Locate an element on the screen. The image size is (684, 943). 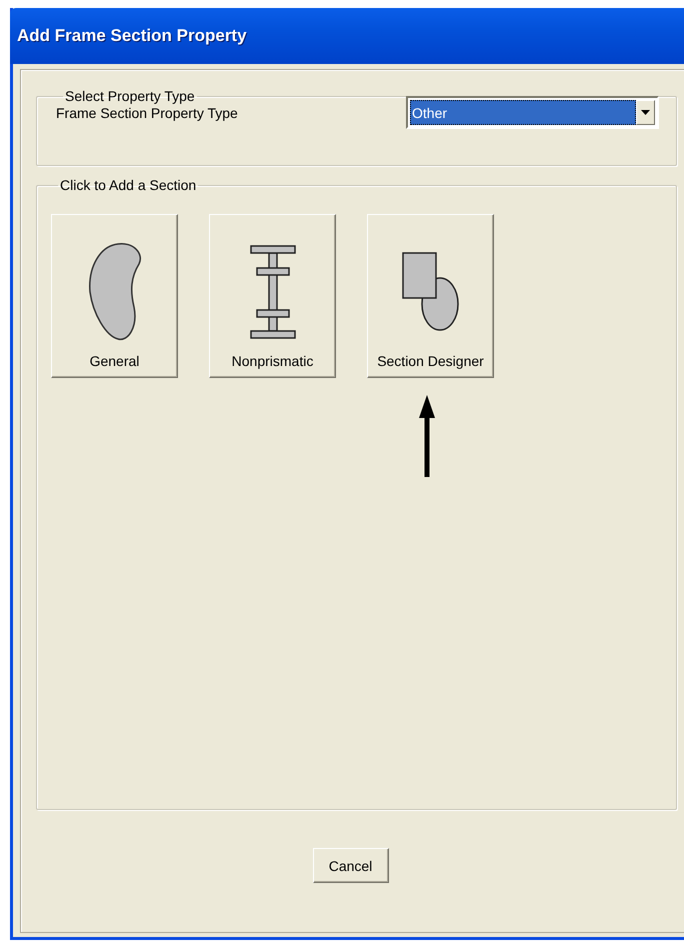
window-title: Add Frame Section Property is located at coordinates (132, 36).